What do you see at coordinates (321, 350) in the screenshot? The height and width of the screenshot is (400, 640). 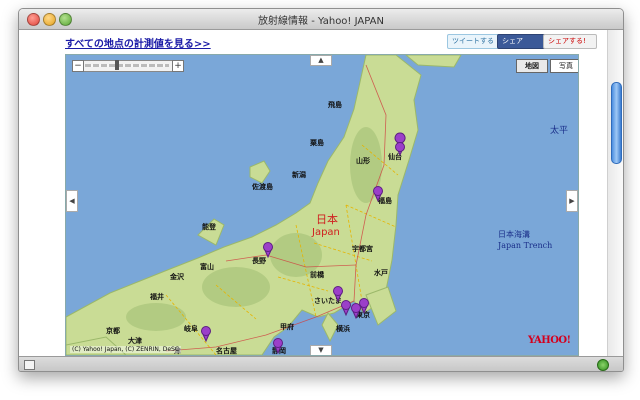 I see `pan-down-button: ▼` at bounding box center [321, 350].